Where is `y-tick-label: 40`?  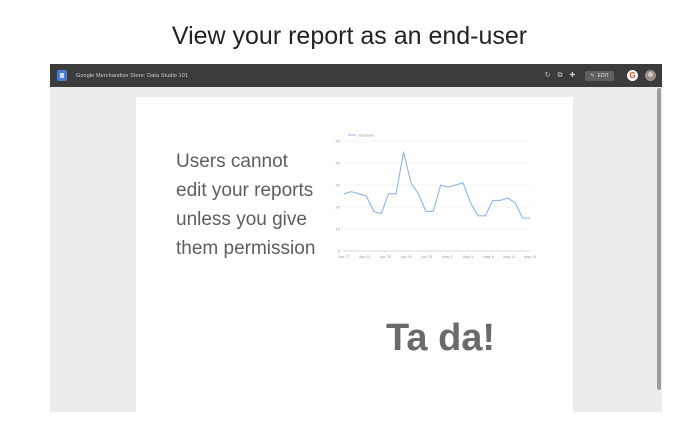
y-tick-label: 40 is located at coordinates (338, 163).